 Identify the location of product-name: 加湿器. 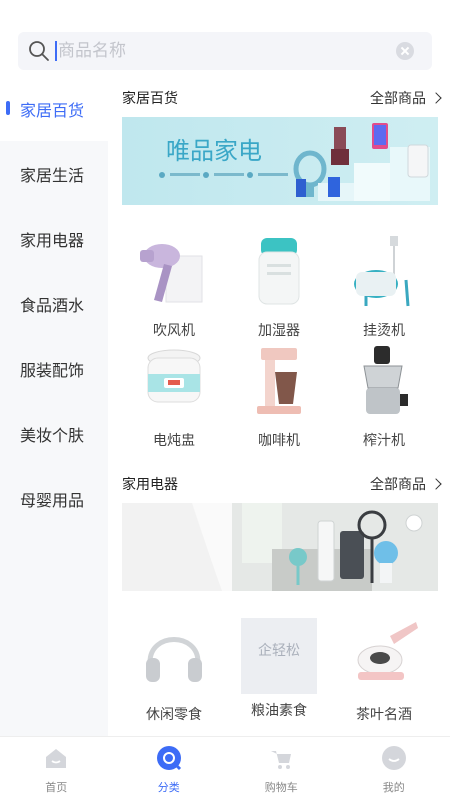
(279, 331).